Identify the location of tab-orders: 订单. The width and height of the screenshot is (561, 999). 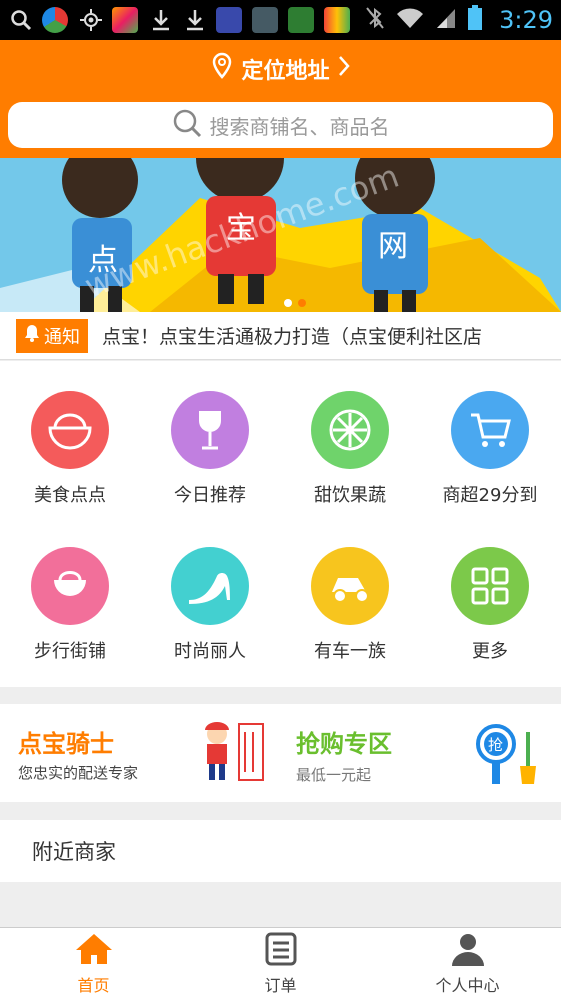
(280, 963).